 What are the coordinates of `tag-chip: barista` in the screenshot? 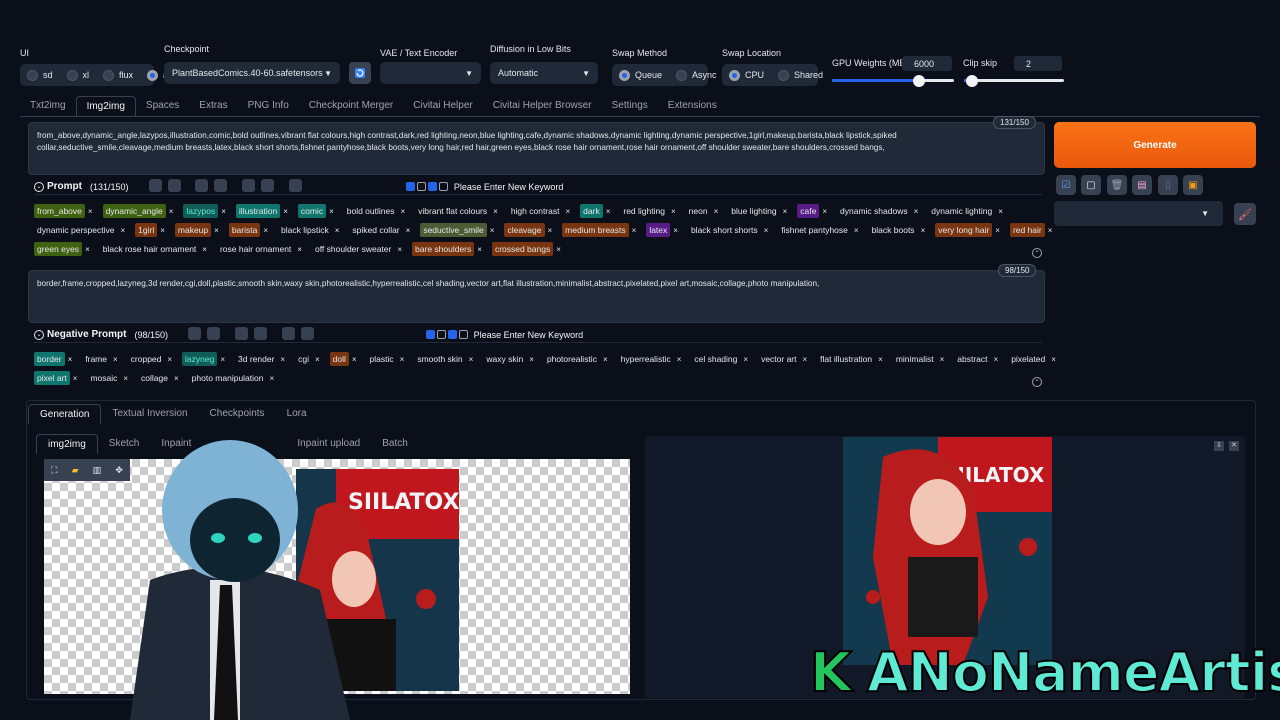 It's located at (244, 230).